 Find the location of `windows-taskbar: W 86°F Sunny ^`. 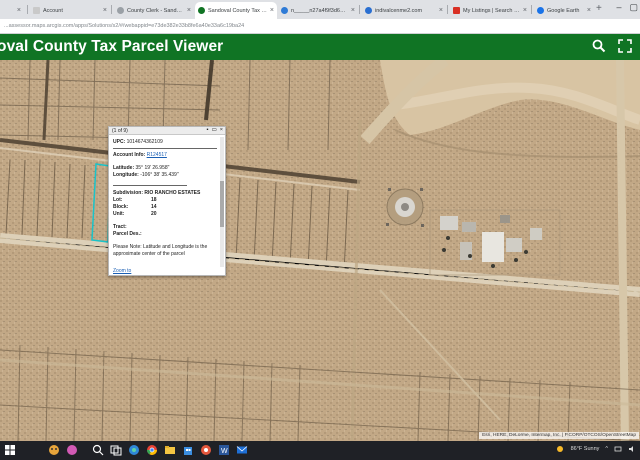

windows-taskbar: W 86°F Sunny ^ is located at coordinates (320, 450).